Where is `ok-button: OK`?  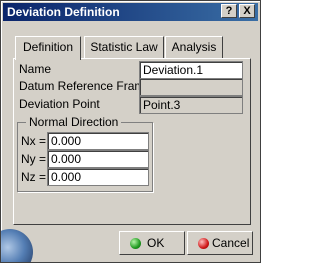 ok-button: OK is located at coordinates (152, 243).